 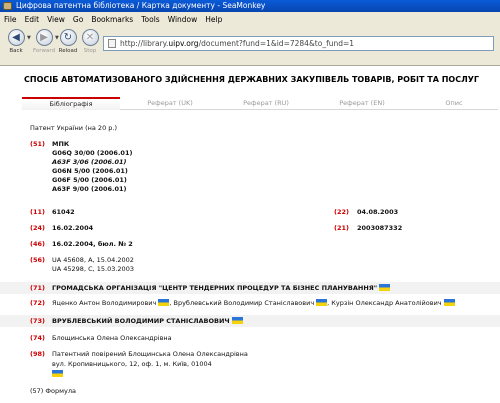 I want to click on stop-button: ✕ Stop, so click(x=90, y=41).